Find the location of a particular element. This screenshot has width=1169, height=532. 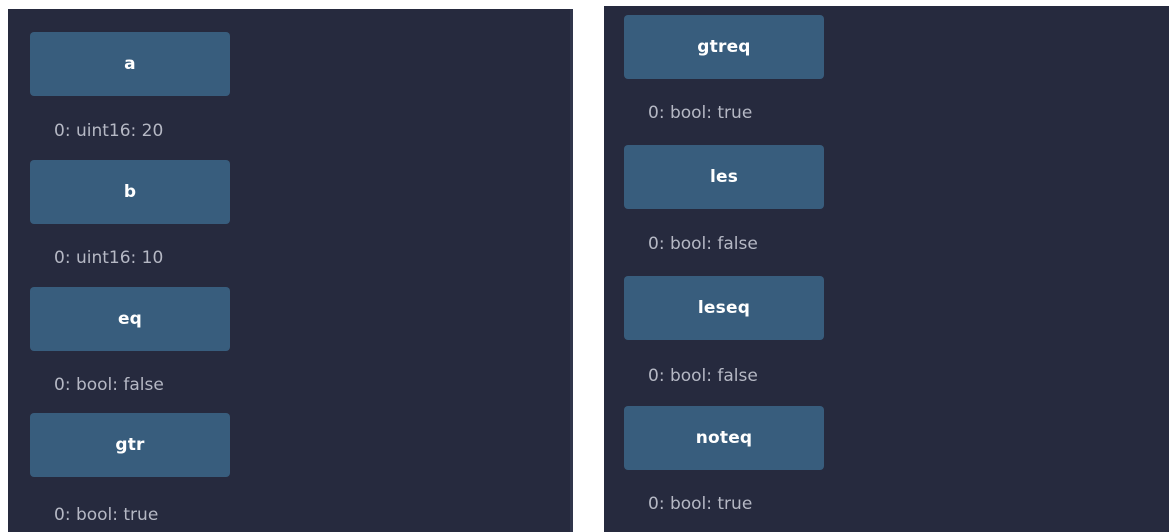

function-gtr-button: gtr is located at coordinates (130, 445).